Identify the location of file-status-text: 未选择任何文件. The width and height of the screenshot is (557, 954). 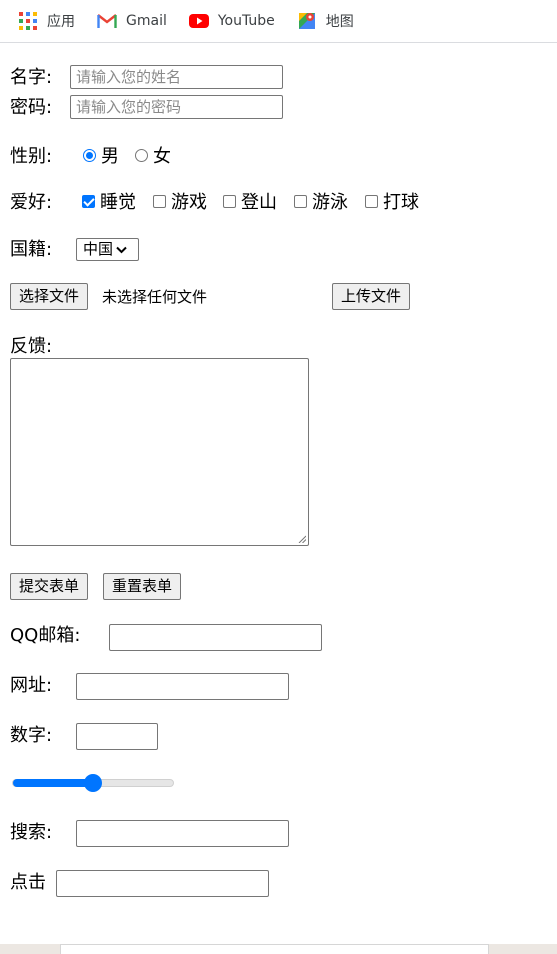
(155, 297).